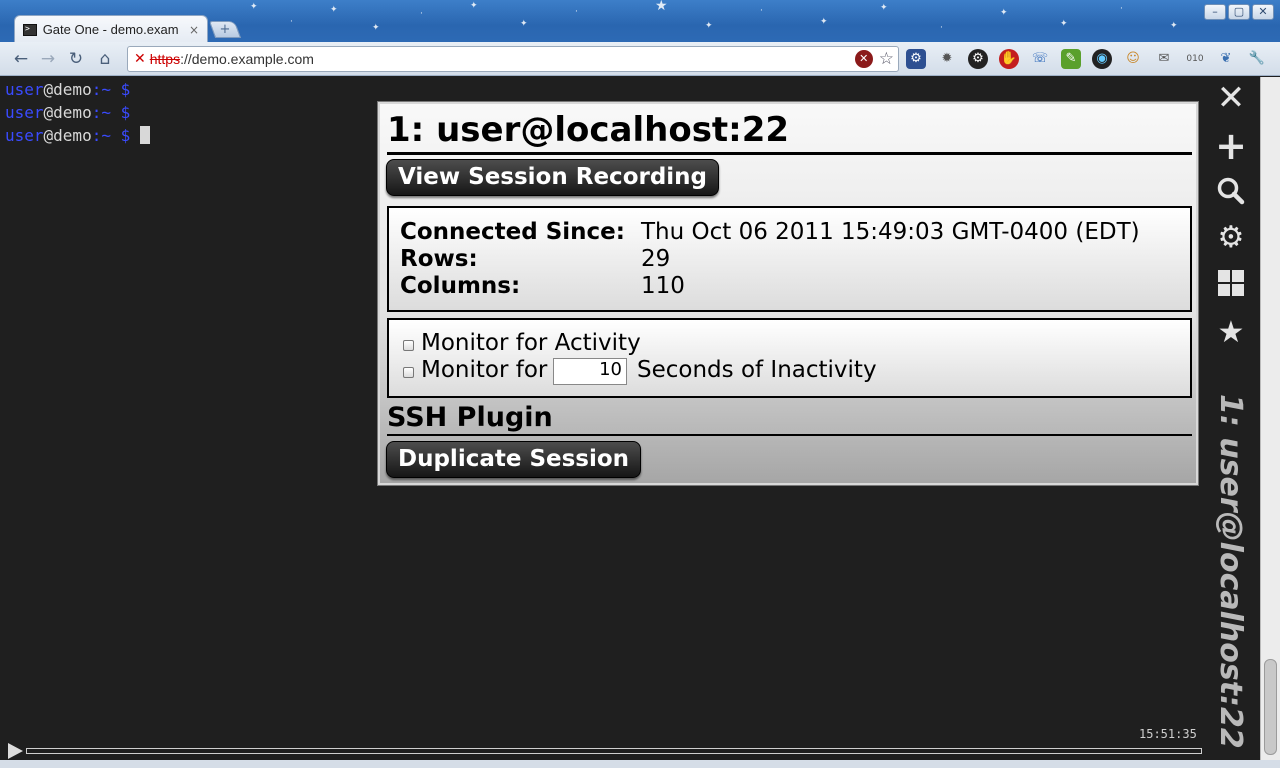 This screenshot has width=1280, height=768. I want to click on back-arrow-icon: ←, so click(21, 59).